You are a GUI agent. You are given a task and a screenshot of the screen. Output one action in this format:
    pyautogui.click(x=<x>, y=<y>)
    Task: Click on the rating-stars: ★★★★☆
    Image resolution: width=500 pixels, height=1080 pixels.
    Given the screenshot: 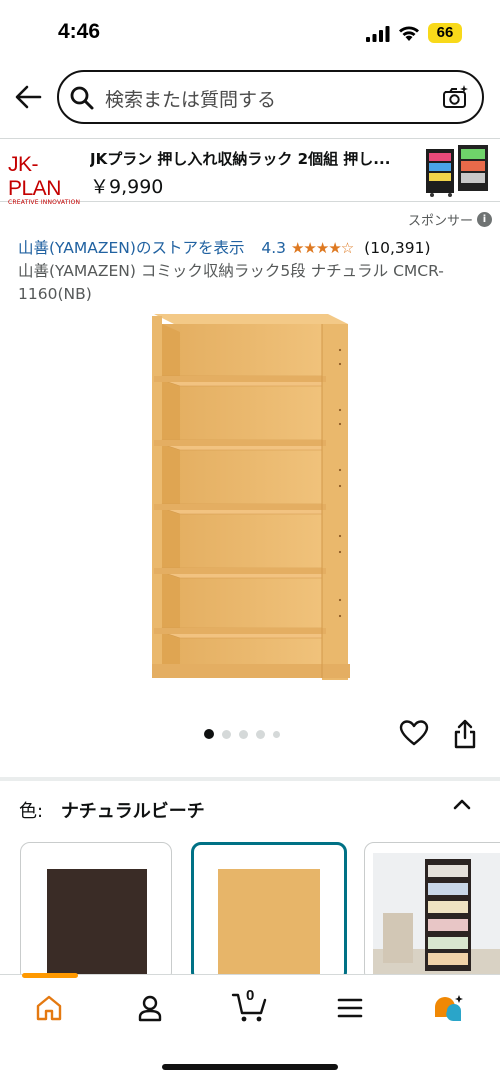 What is the action you would take?
    pyautogui.click(x=322, y=248)
    